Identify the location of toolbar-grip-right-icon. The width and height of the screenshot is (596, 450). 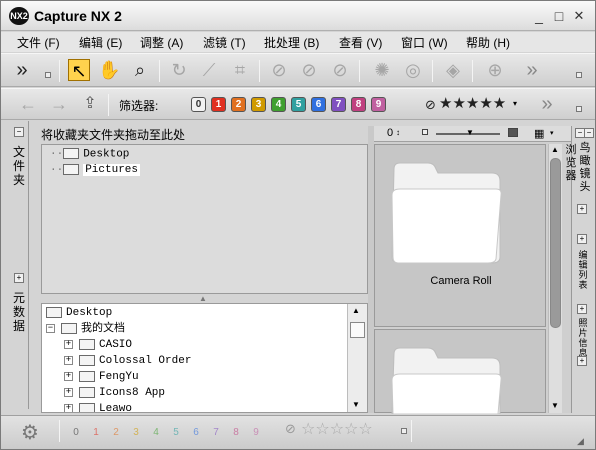
(579, 75).